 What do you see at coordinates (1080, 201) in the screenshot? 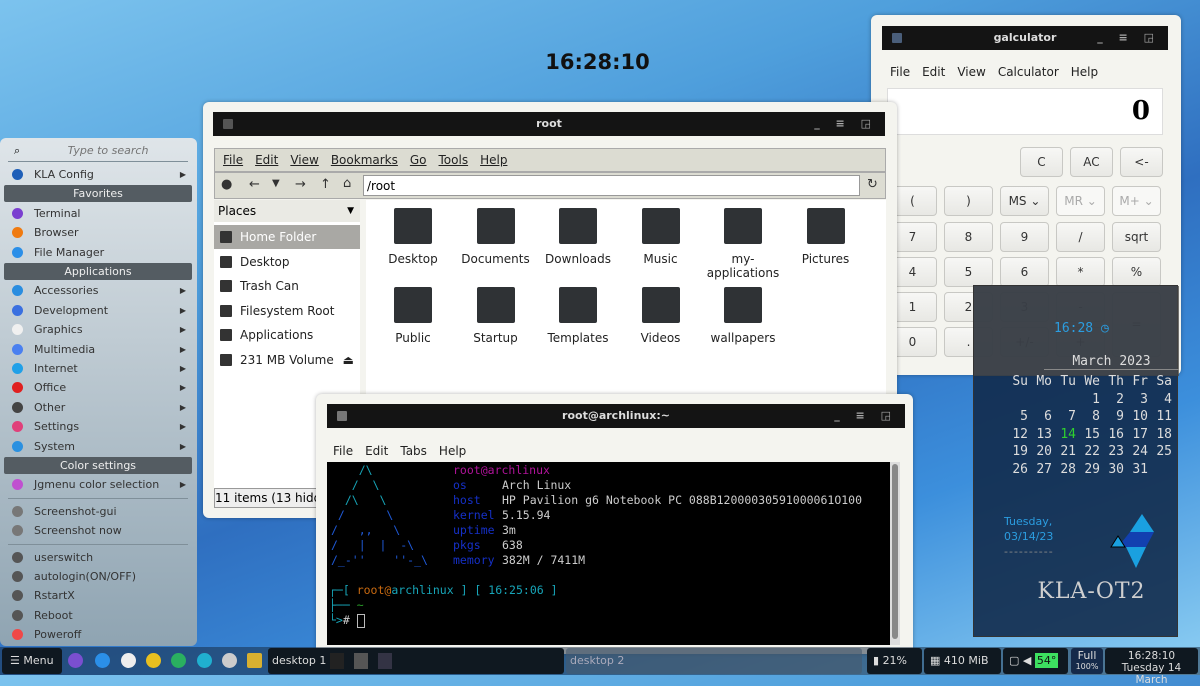
I see `calc-button: MR ⌄` at bounding box center [1080, 201].